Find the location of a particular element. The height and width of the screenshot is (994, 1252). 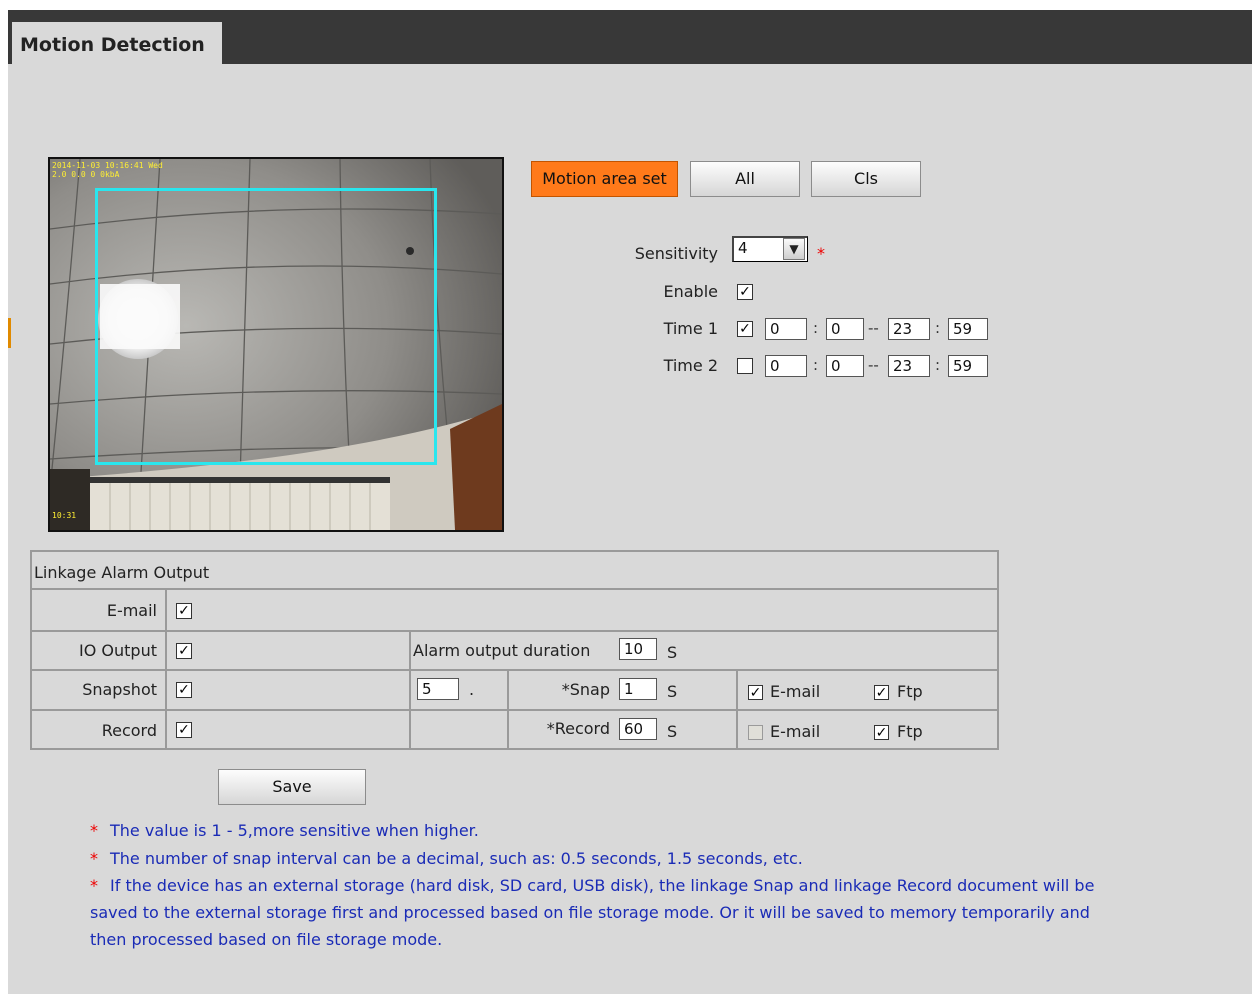

alarm-duration-input: 10 is located at coordinates (638, 649).